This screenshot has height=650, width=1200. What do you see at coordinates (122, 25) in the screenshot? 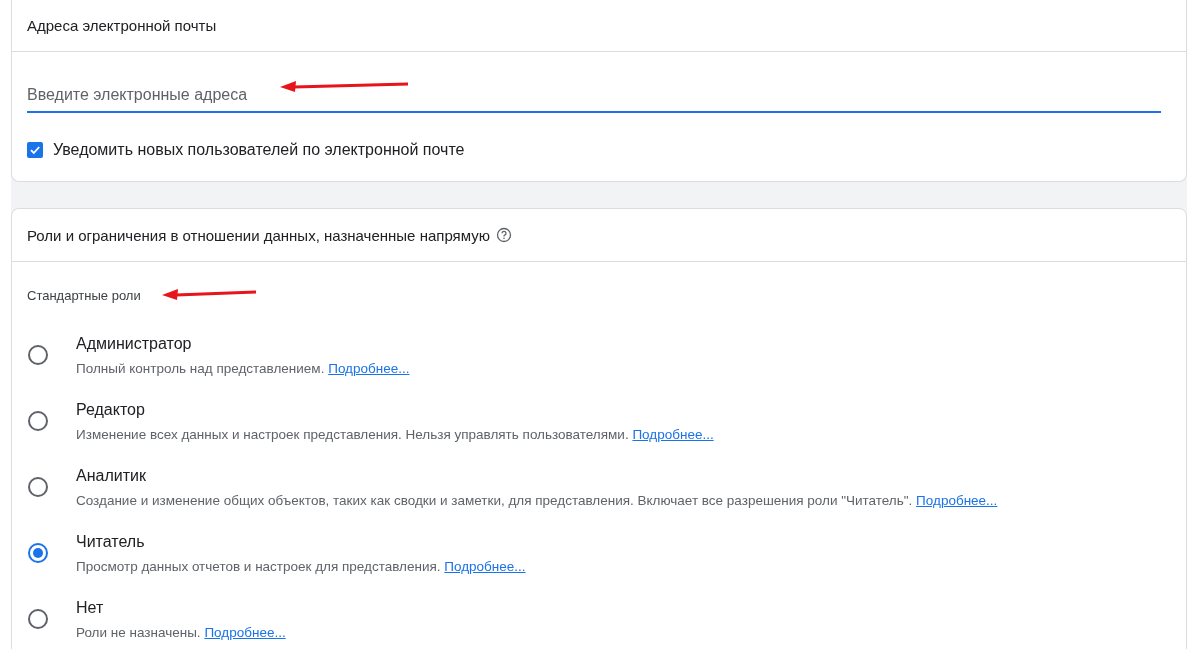
I see `section-title: Адреса электронной почты` at bounding box center [122, 25].